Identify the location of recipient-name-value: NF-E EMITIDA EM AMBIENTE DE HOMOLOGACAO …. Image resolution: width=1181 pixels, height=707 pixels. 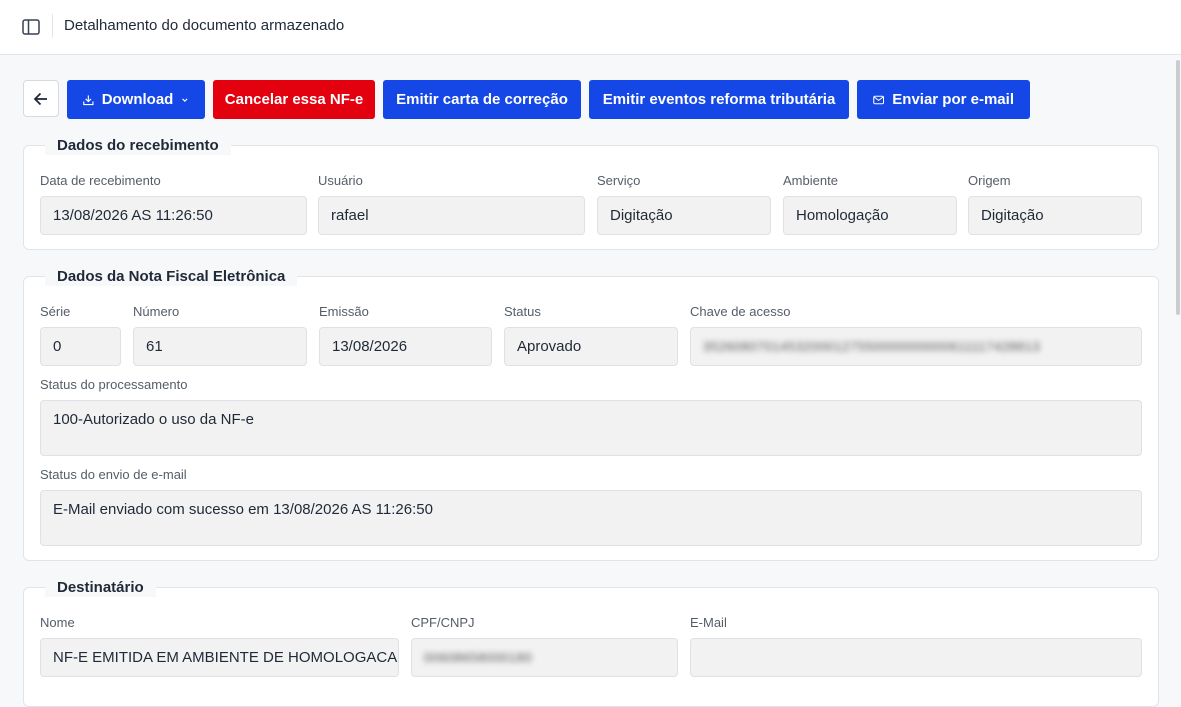
(219, 657).